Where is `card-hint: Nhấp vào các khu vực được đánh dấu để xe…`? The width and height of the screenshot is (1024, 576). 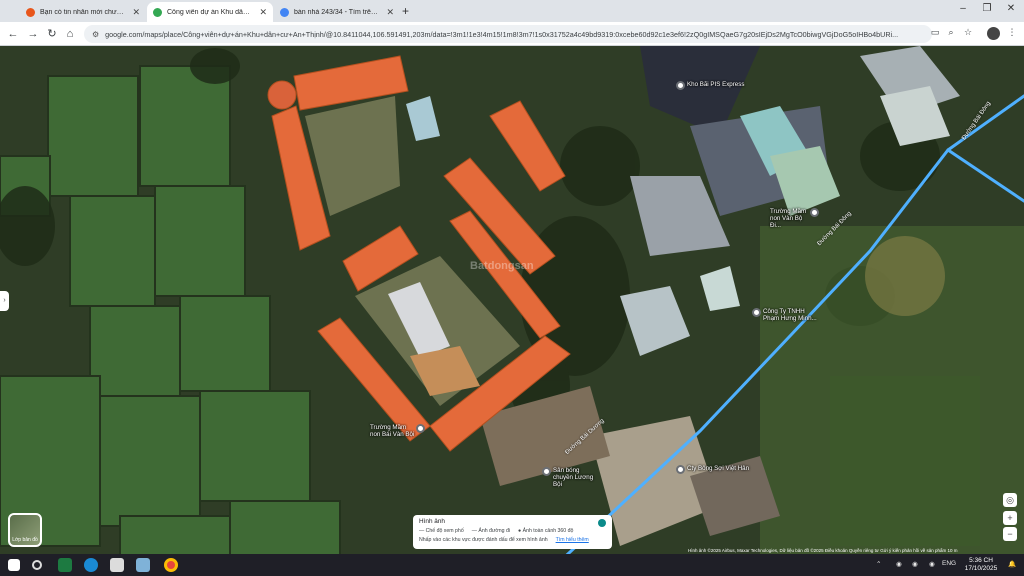
card-hint: Nhấp vào các khu vực được đánh dấu để xe… is located at coordinates (483, 540).